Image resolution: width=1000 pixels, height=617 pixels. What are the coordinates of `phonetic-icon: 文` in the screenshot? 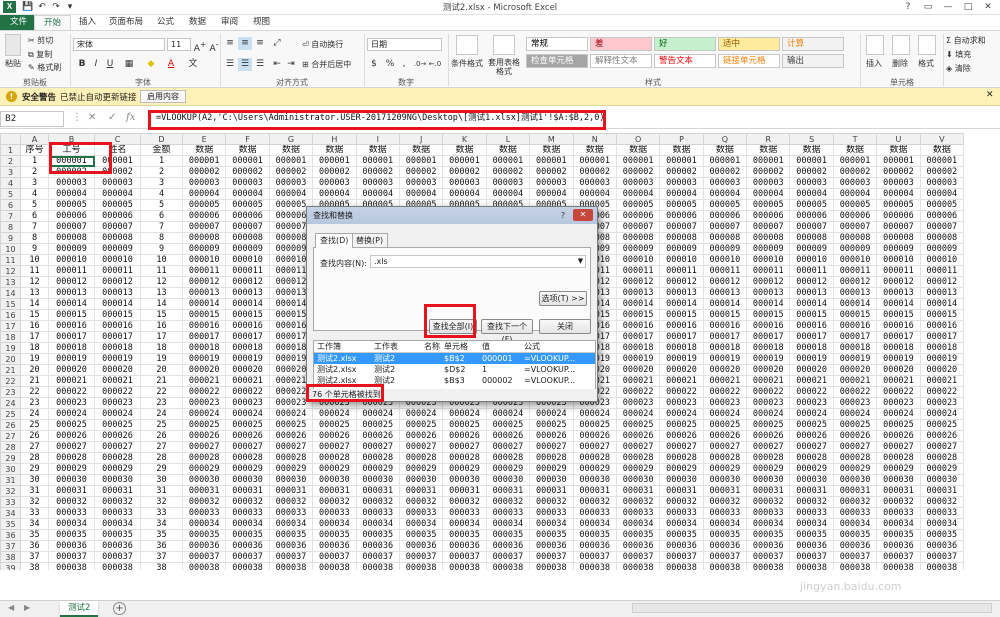 It's located at (193, 64).